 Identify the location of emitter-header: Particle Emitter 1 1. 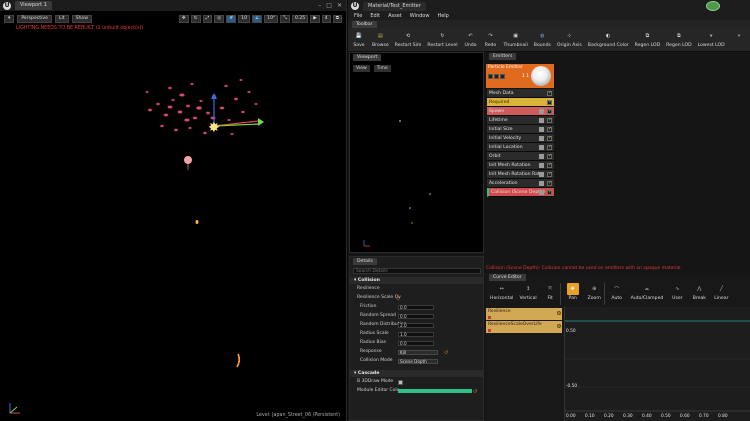
(520, 76).